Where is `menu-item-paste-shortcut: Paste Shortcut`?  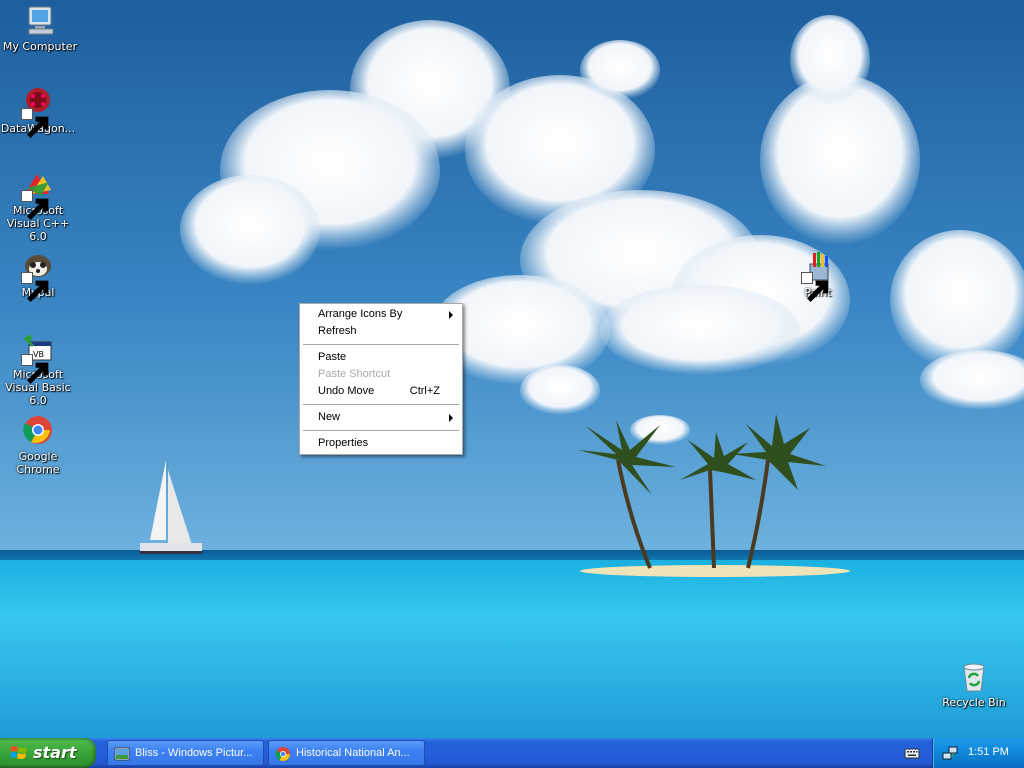 menu-item-paste-shortcut: Paste Shortcut is located at coordinates (381, 374).